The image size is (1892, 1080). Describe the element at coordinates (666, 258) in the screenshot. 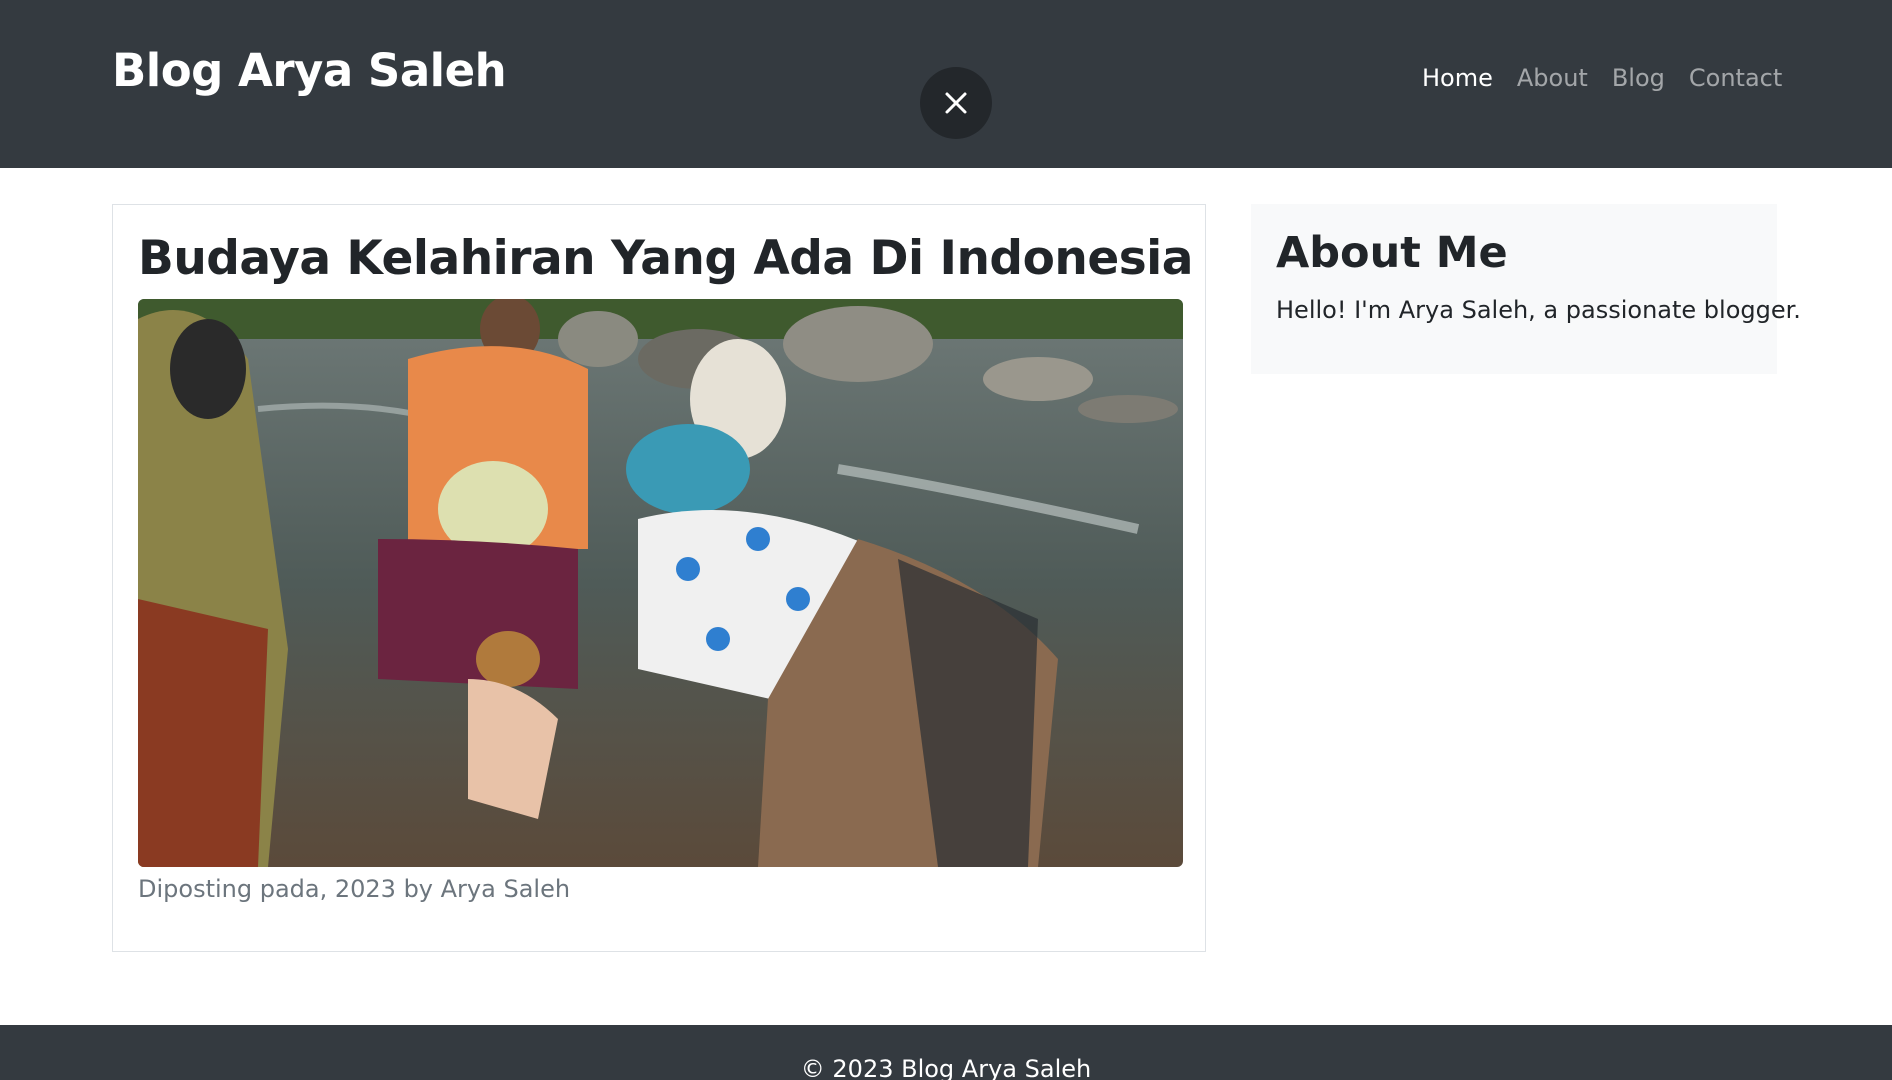

I see `post-title: Budaya Kelahiran Yang Ada Di Indonesia` at that location.